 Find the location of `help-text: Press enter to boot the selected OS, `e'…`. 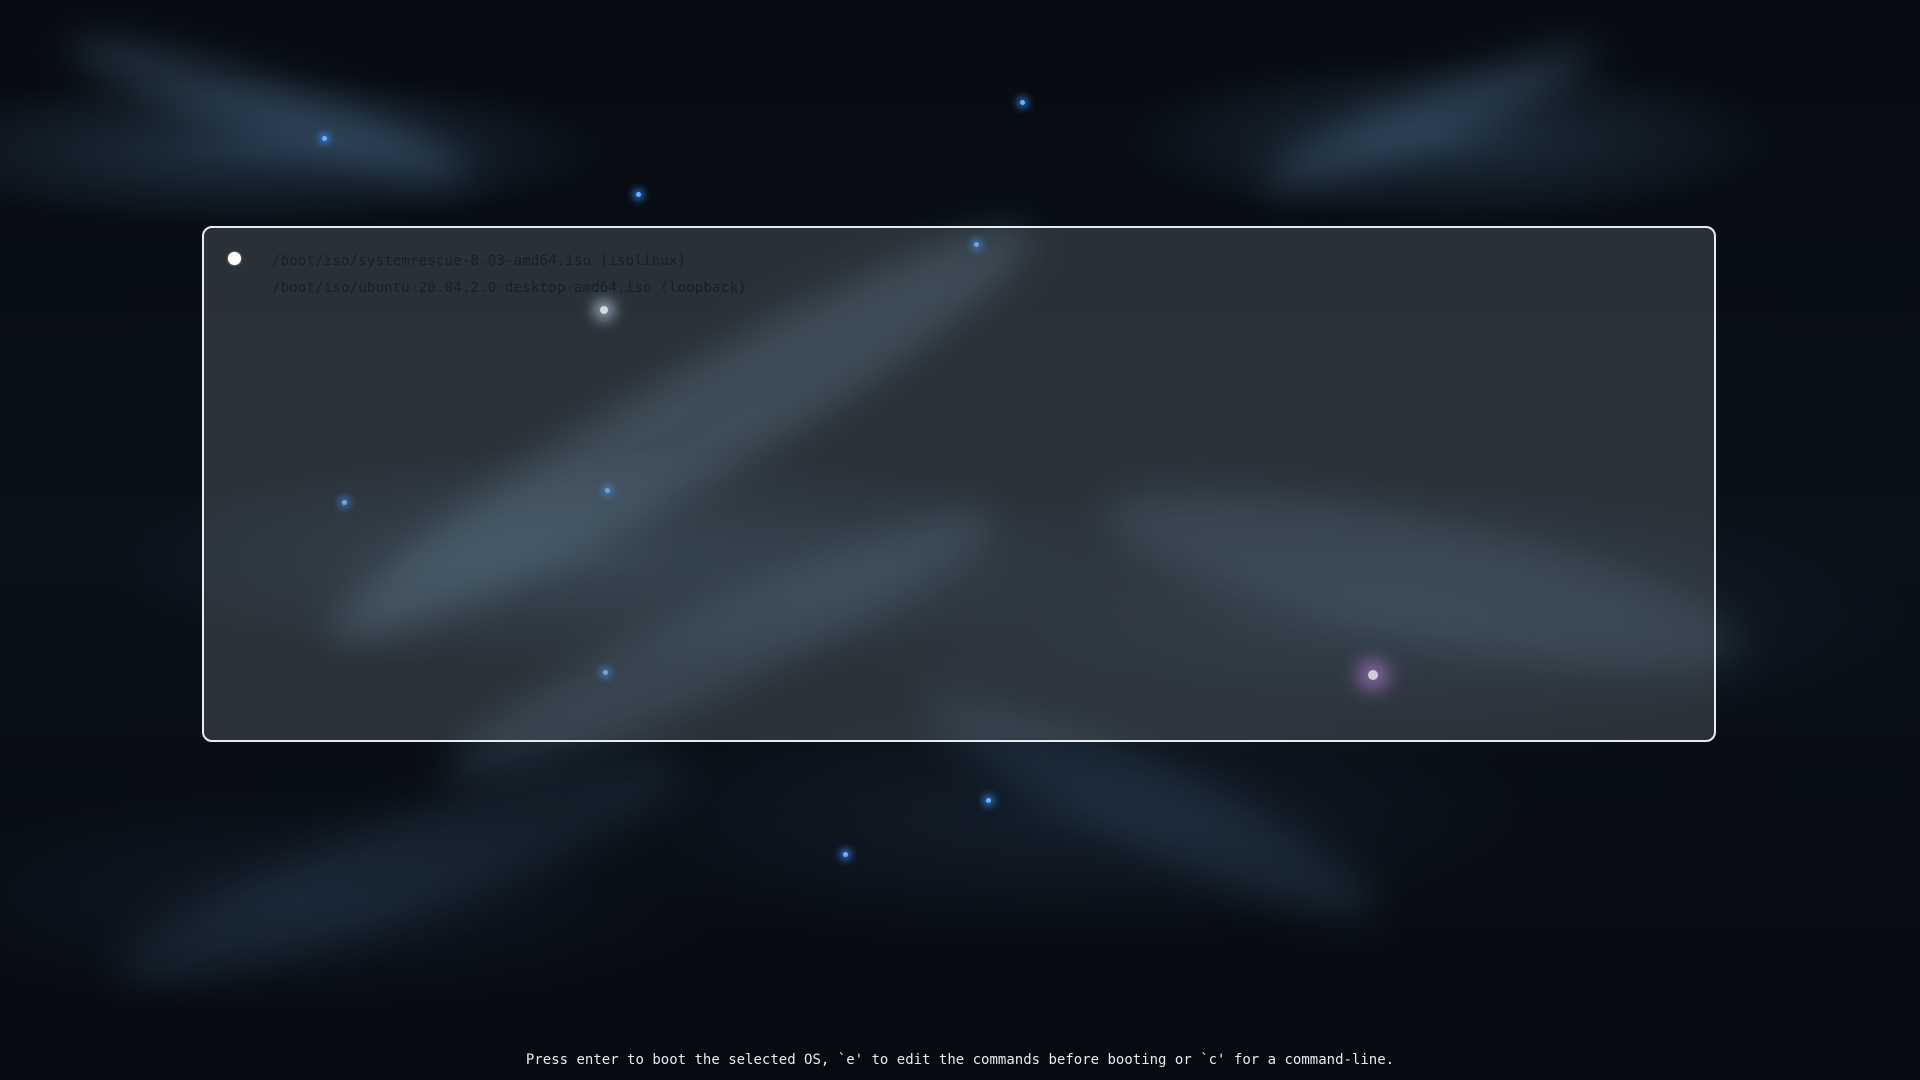

help-text: Press enter to boot the selected OS, `e'… is located at coordinates (960, 1060).